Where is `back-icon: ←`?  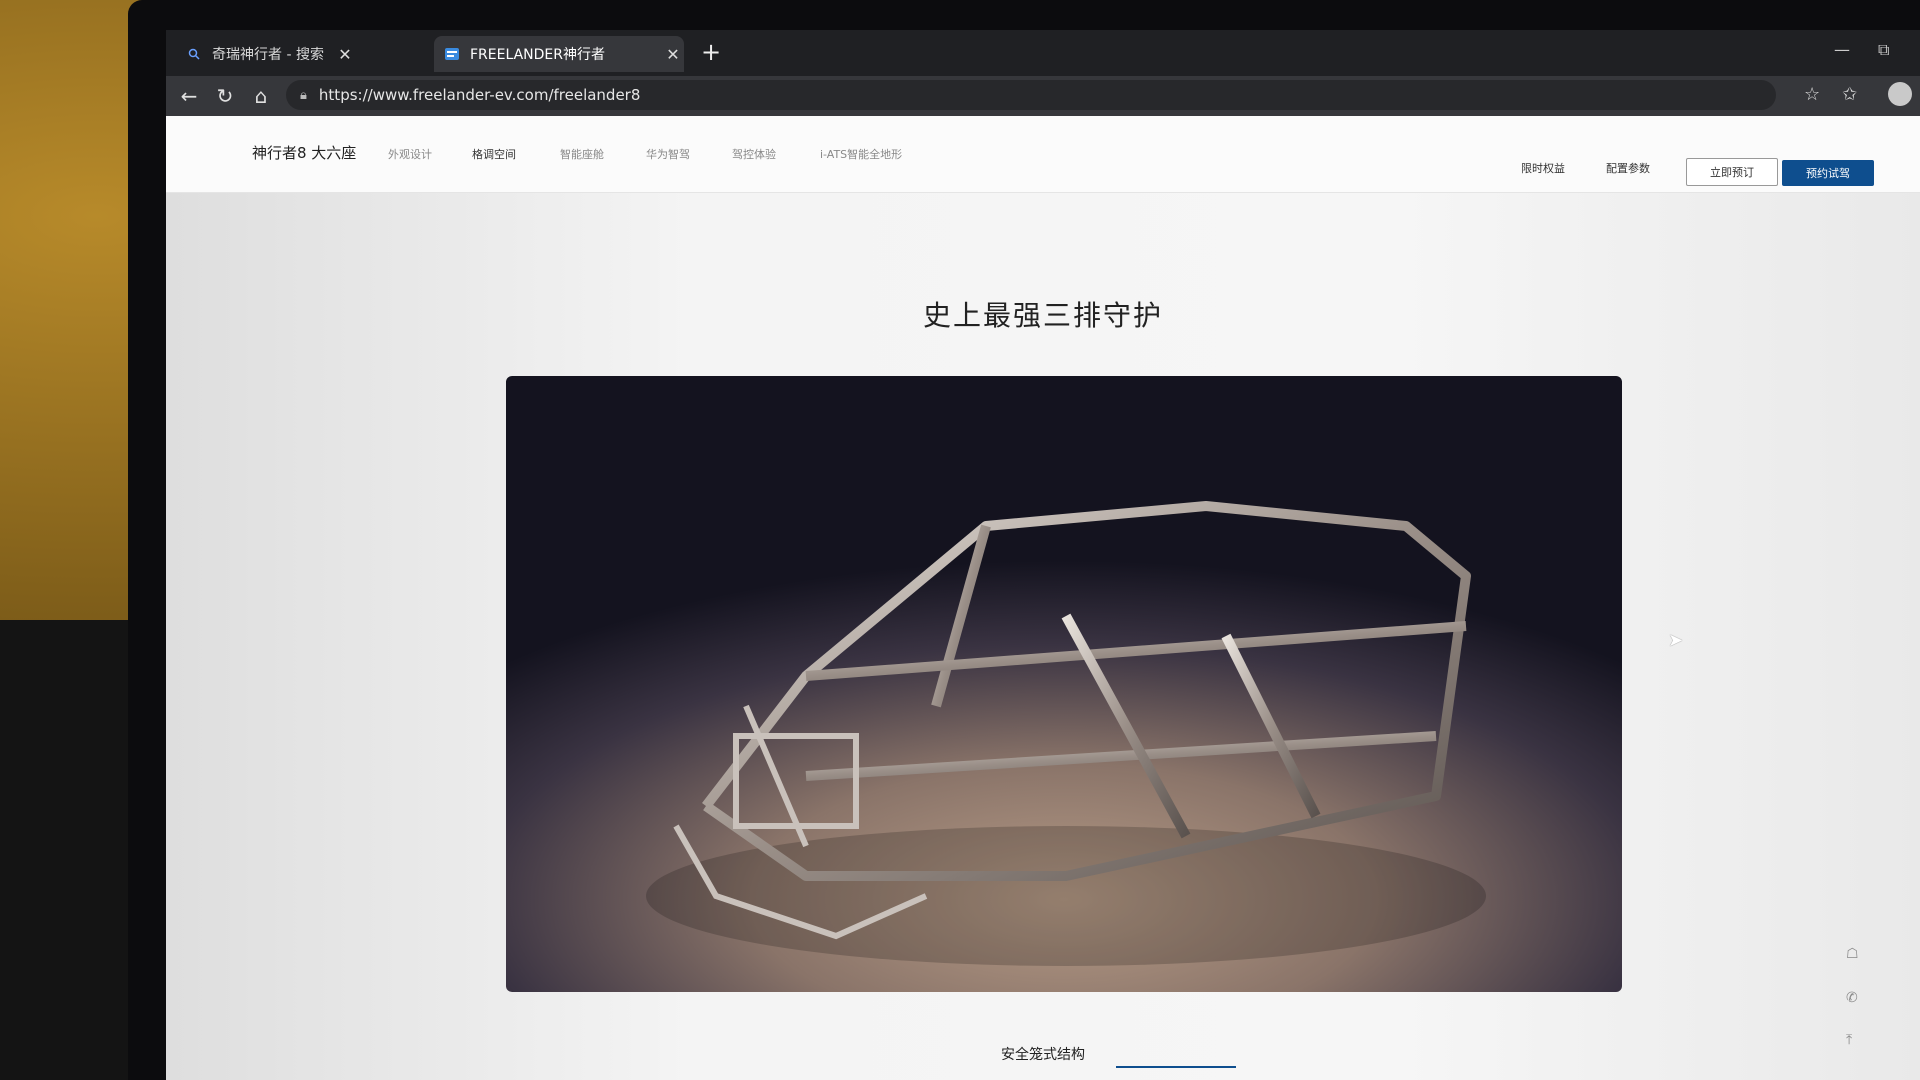
back-icon: ← is located at coordinates (189, 96).